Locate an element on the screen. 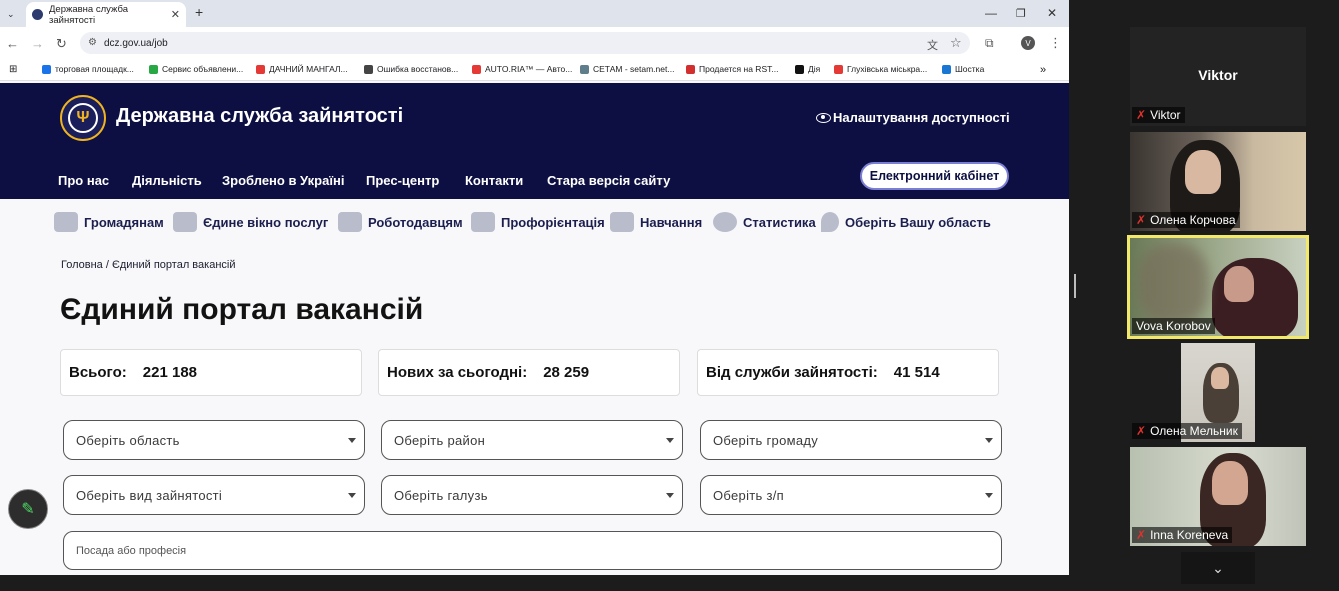 This screenshot has width=1339, height=591. site-logo-icon: Ψ is located at coordinates (83, 118).